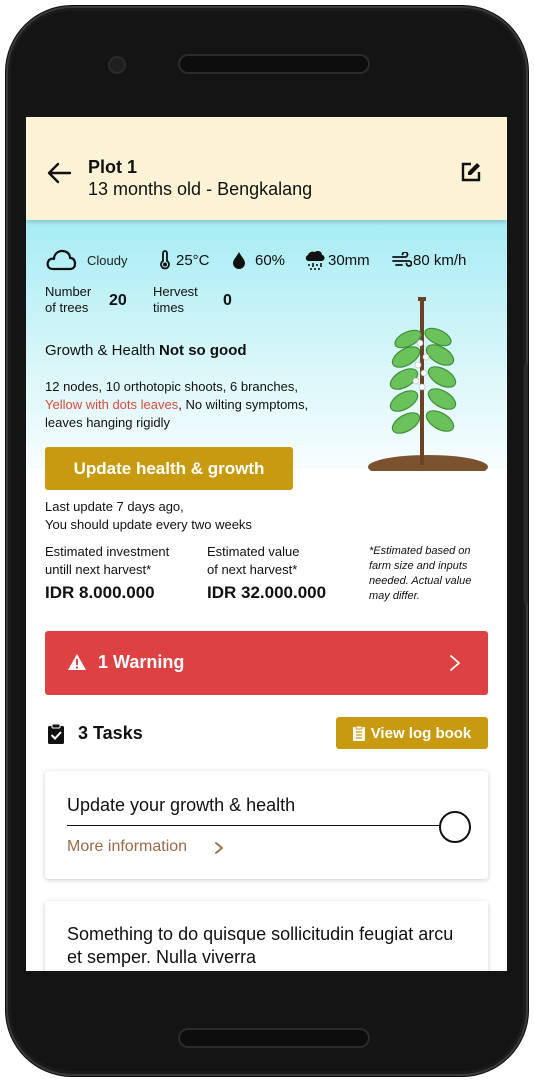 The height and width of the screenshot is (1081, 534). What do you see at coordinates (100, 350) in the screenshot?
I see `growth-health-label: Growth & Health` at bounding box center [100, 350].